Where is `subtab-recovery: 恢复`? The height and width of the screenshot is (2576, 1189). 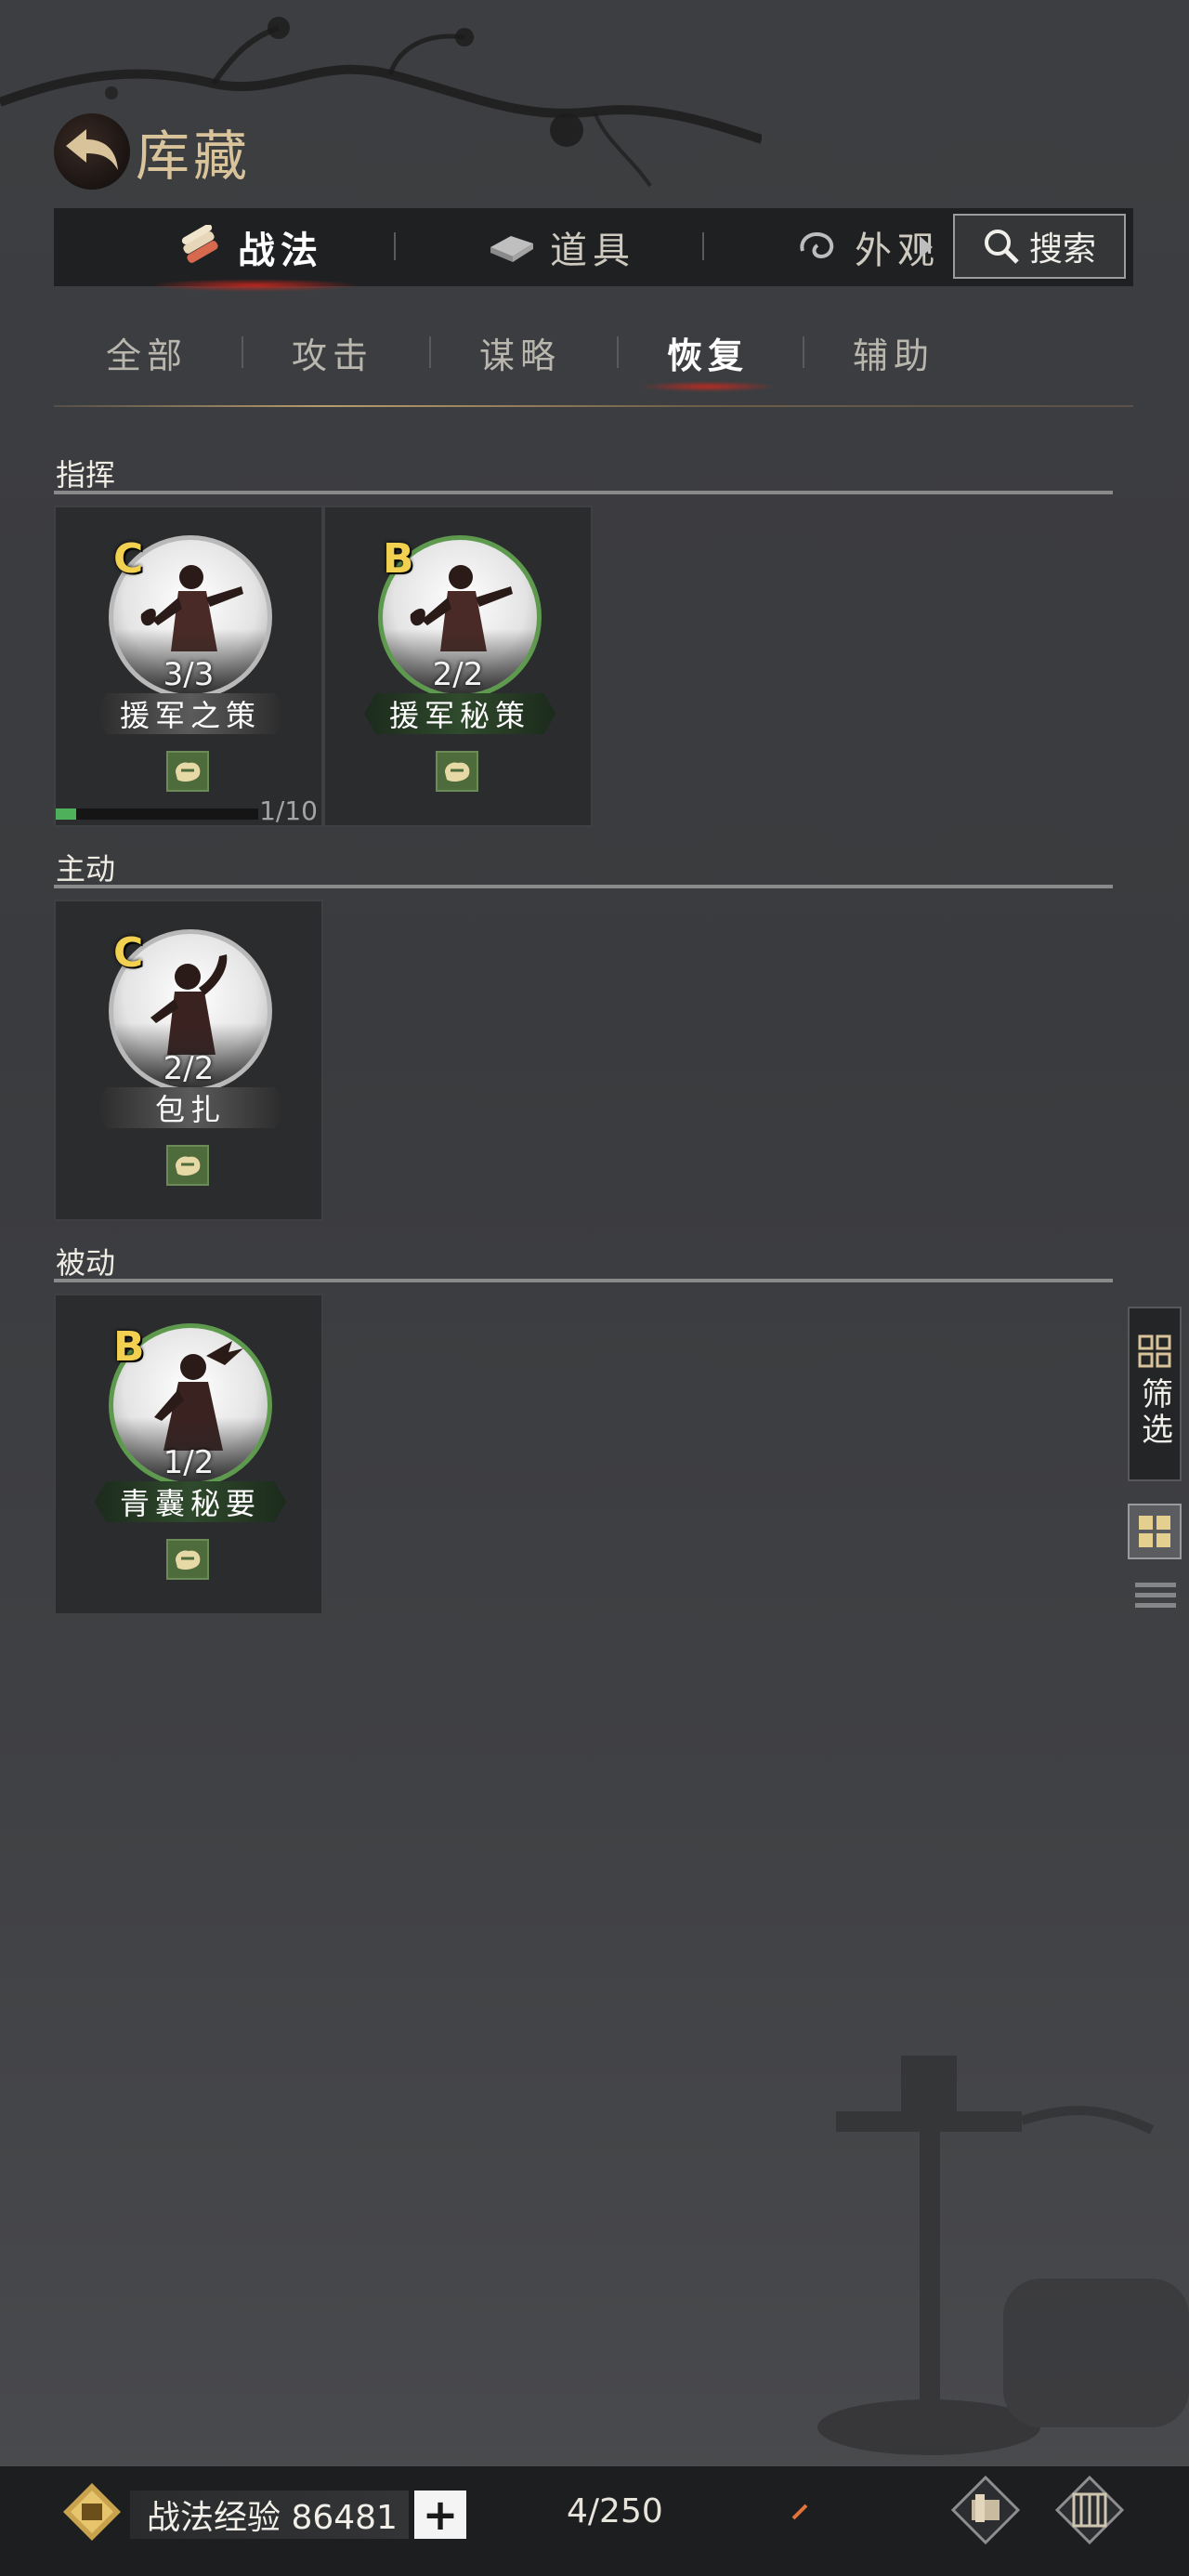 subtab-recovery: 恢复 is located at coordinates (708, 359).